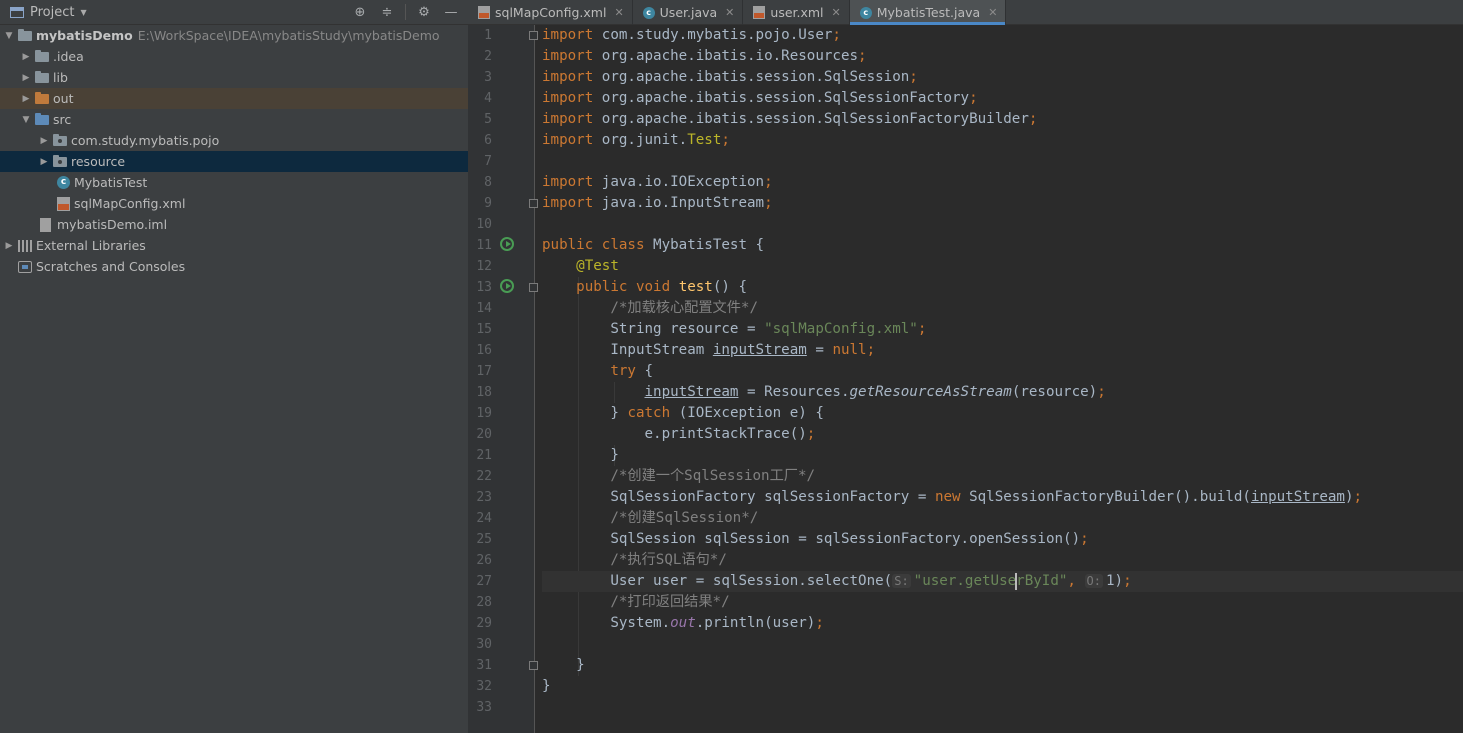 Image resolution: width=1463 pixels, height=733 pixels. Describe the element at coordinates (713, 476) in the screenshot. I see `code-line-22: /*创建一个SqlSession工厂*/` at that location.